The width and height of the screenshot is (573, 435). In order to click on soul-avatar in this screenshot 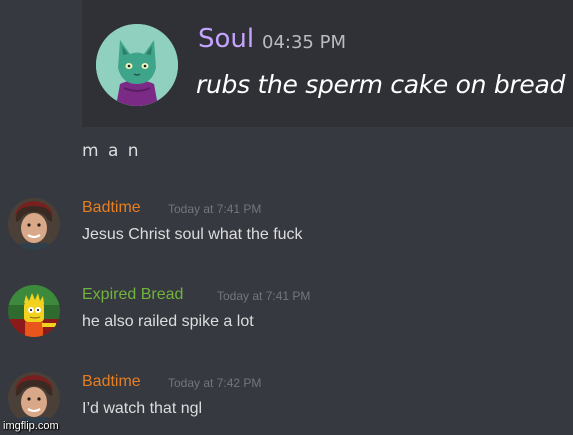, I will do `click(137, 65)`.